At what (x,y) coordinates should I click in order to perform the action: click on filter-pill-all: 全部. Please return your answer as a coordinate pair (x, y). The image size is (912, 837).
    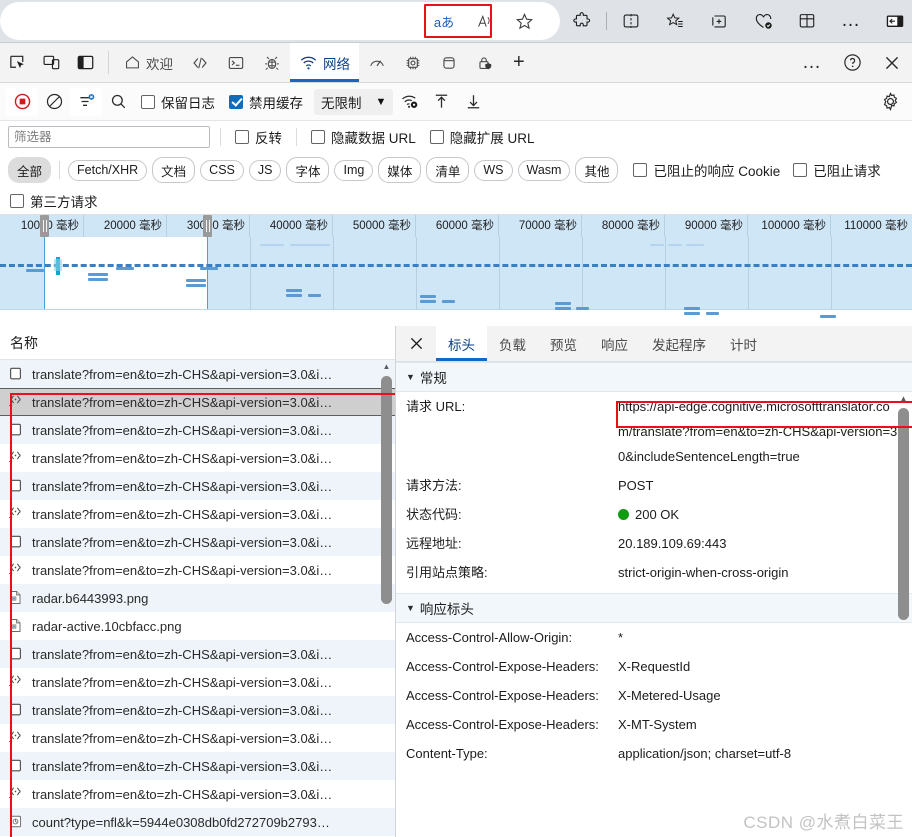
    Looking at the image, I should click on (30, 170).